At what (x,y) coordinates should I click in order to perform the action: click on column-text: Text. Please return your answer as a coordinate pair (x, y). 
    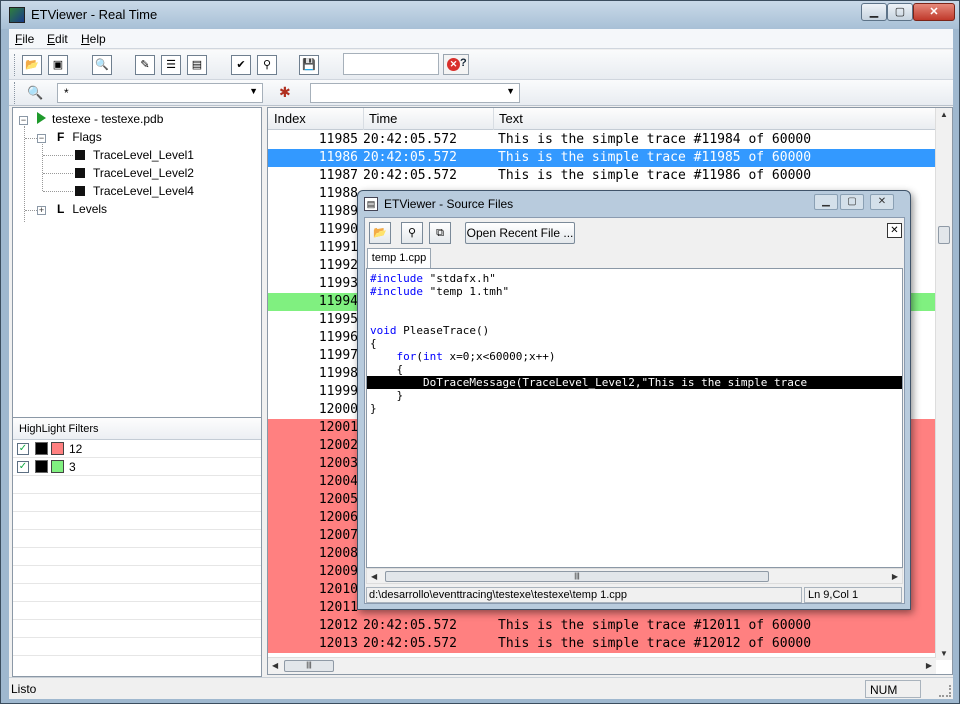
    Looking at the image, I should click on (511, 118).